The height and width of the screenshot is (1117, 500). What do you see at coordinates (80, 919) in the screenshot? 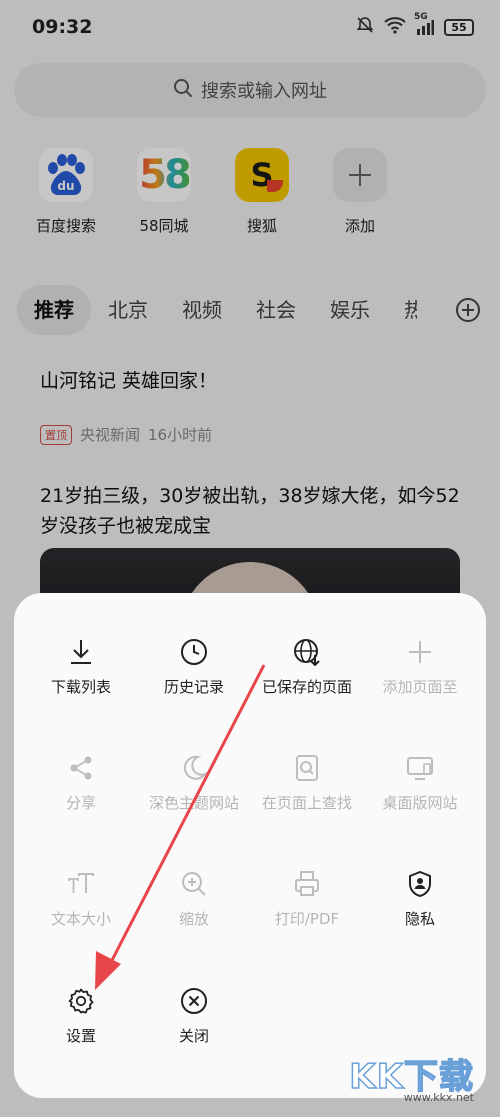
I see `menu-label: 文本大小` at bounding box center [80, 919].